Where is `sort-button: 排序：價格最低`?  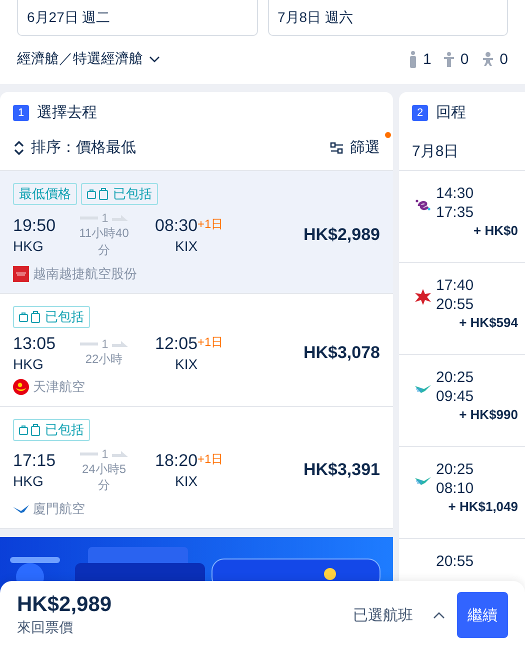
sort-button: 排序：價格最低 is located at coordinates (83, 147).